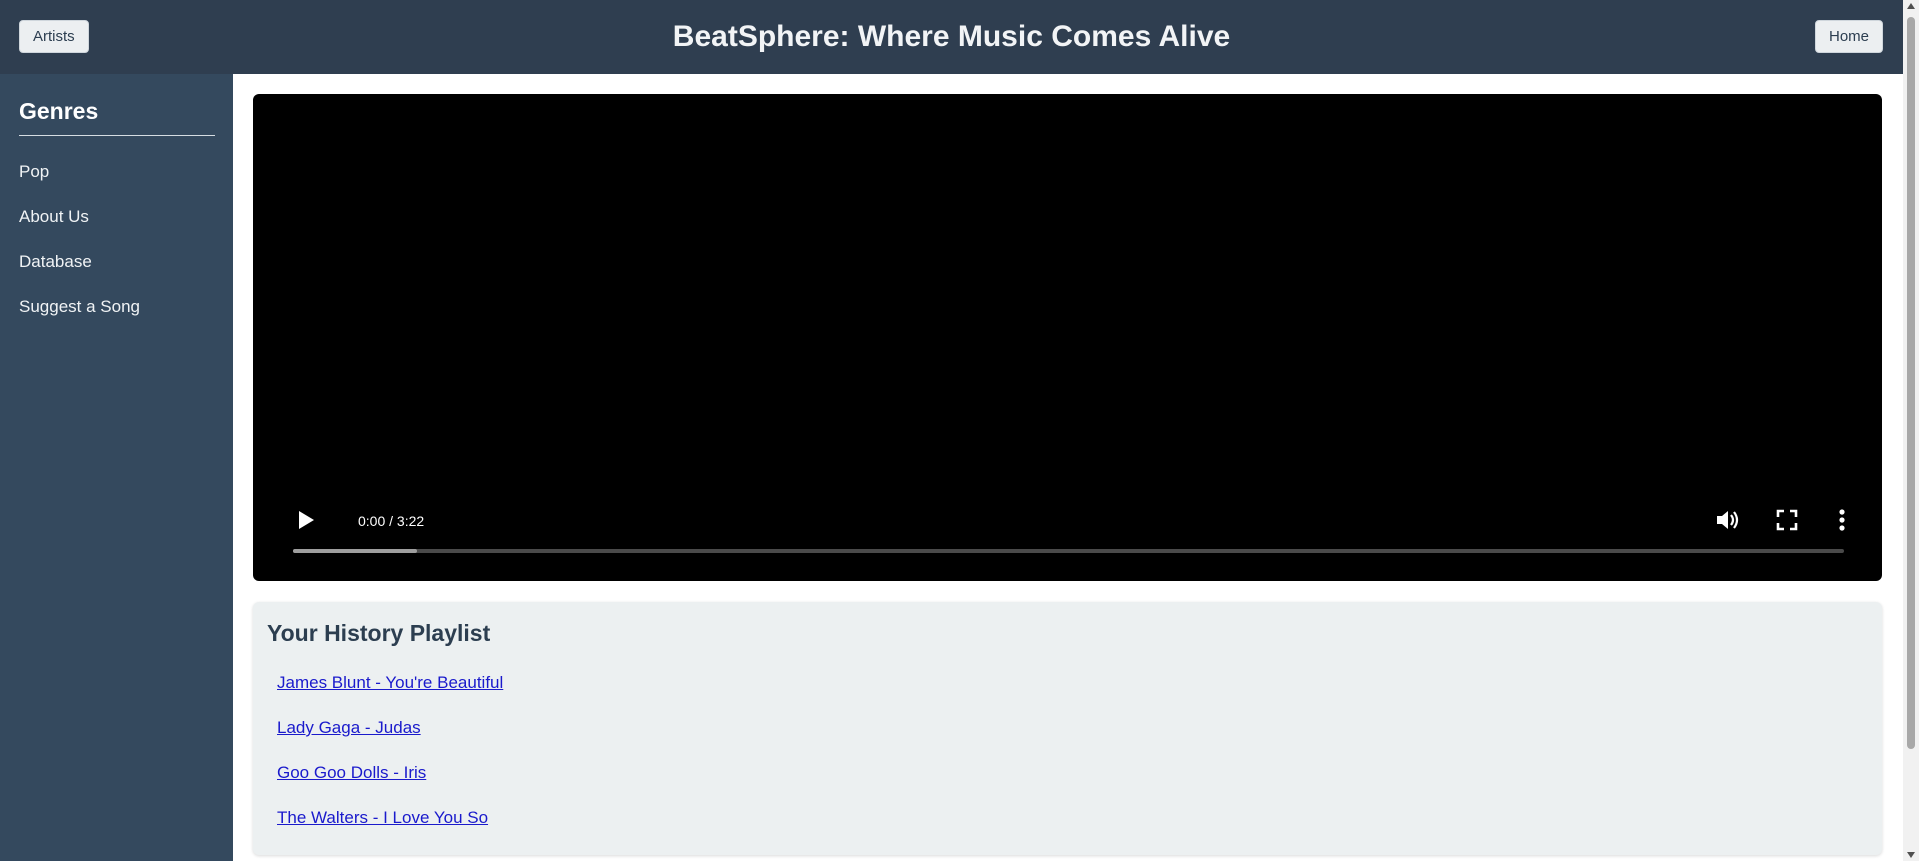  What do you see at coordinates (79, 319) in the screenshot?
I see `sidebar-item-suggest-a-song: Suggest a Song` at bounding box center [79, 319].